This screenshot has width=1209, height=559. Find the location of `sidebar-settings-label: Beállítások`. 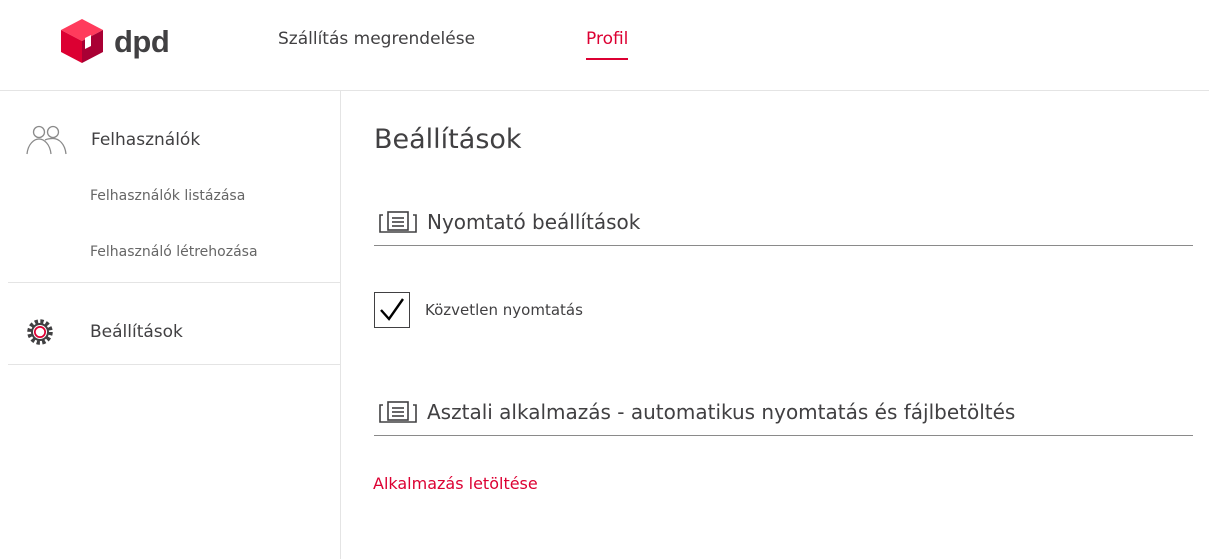

sidebar-settings-label: Beállítások is located at coordinates (136, 332).